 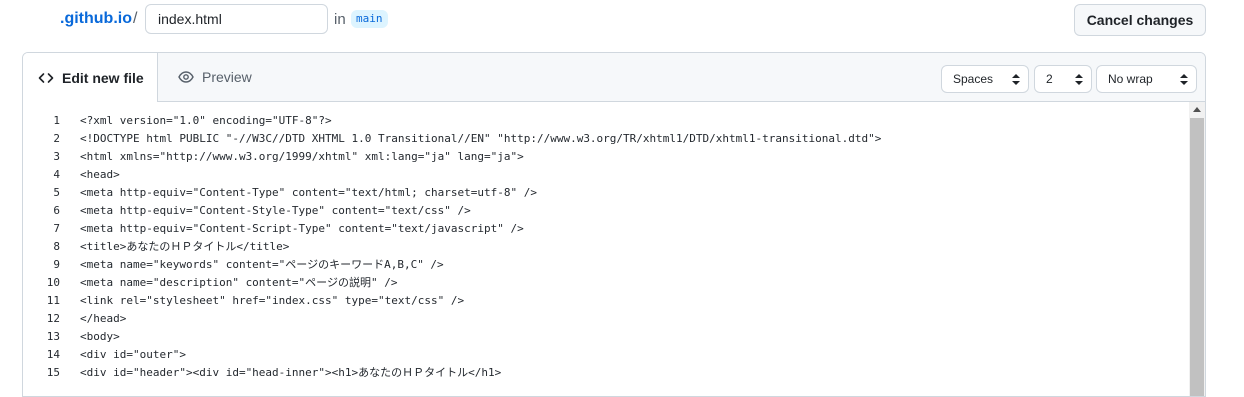 I want to click on file-path-bar: .github.io / in main Cancel changes, so click(x=622, y=20).